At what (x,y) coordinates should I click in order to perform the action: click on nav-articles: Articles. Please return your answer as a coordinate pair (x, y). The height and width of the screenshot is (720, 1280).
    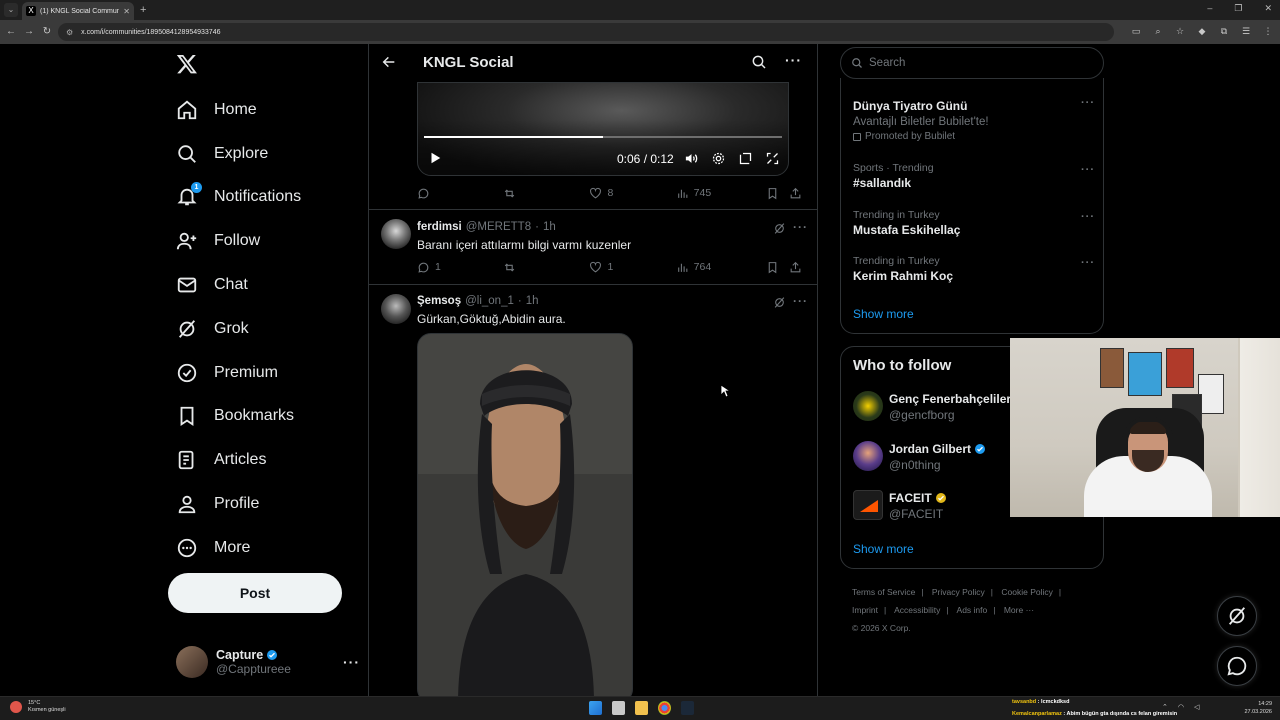
    Looking at the image, I should click on (268, 460).